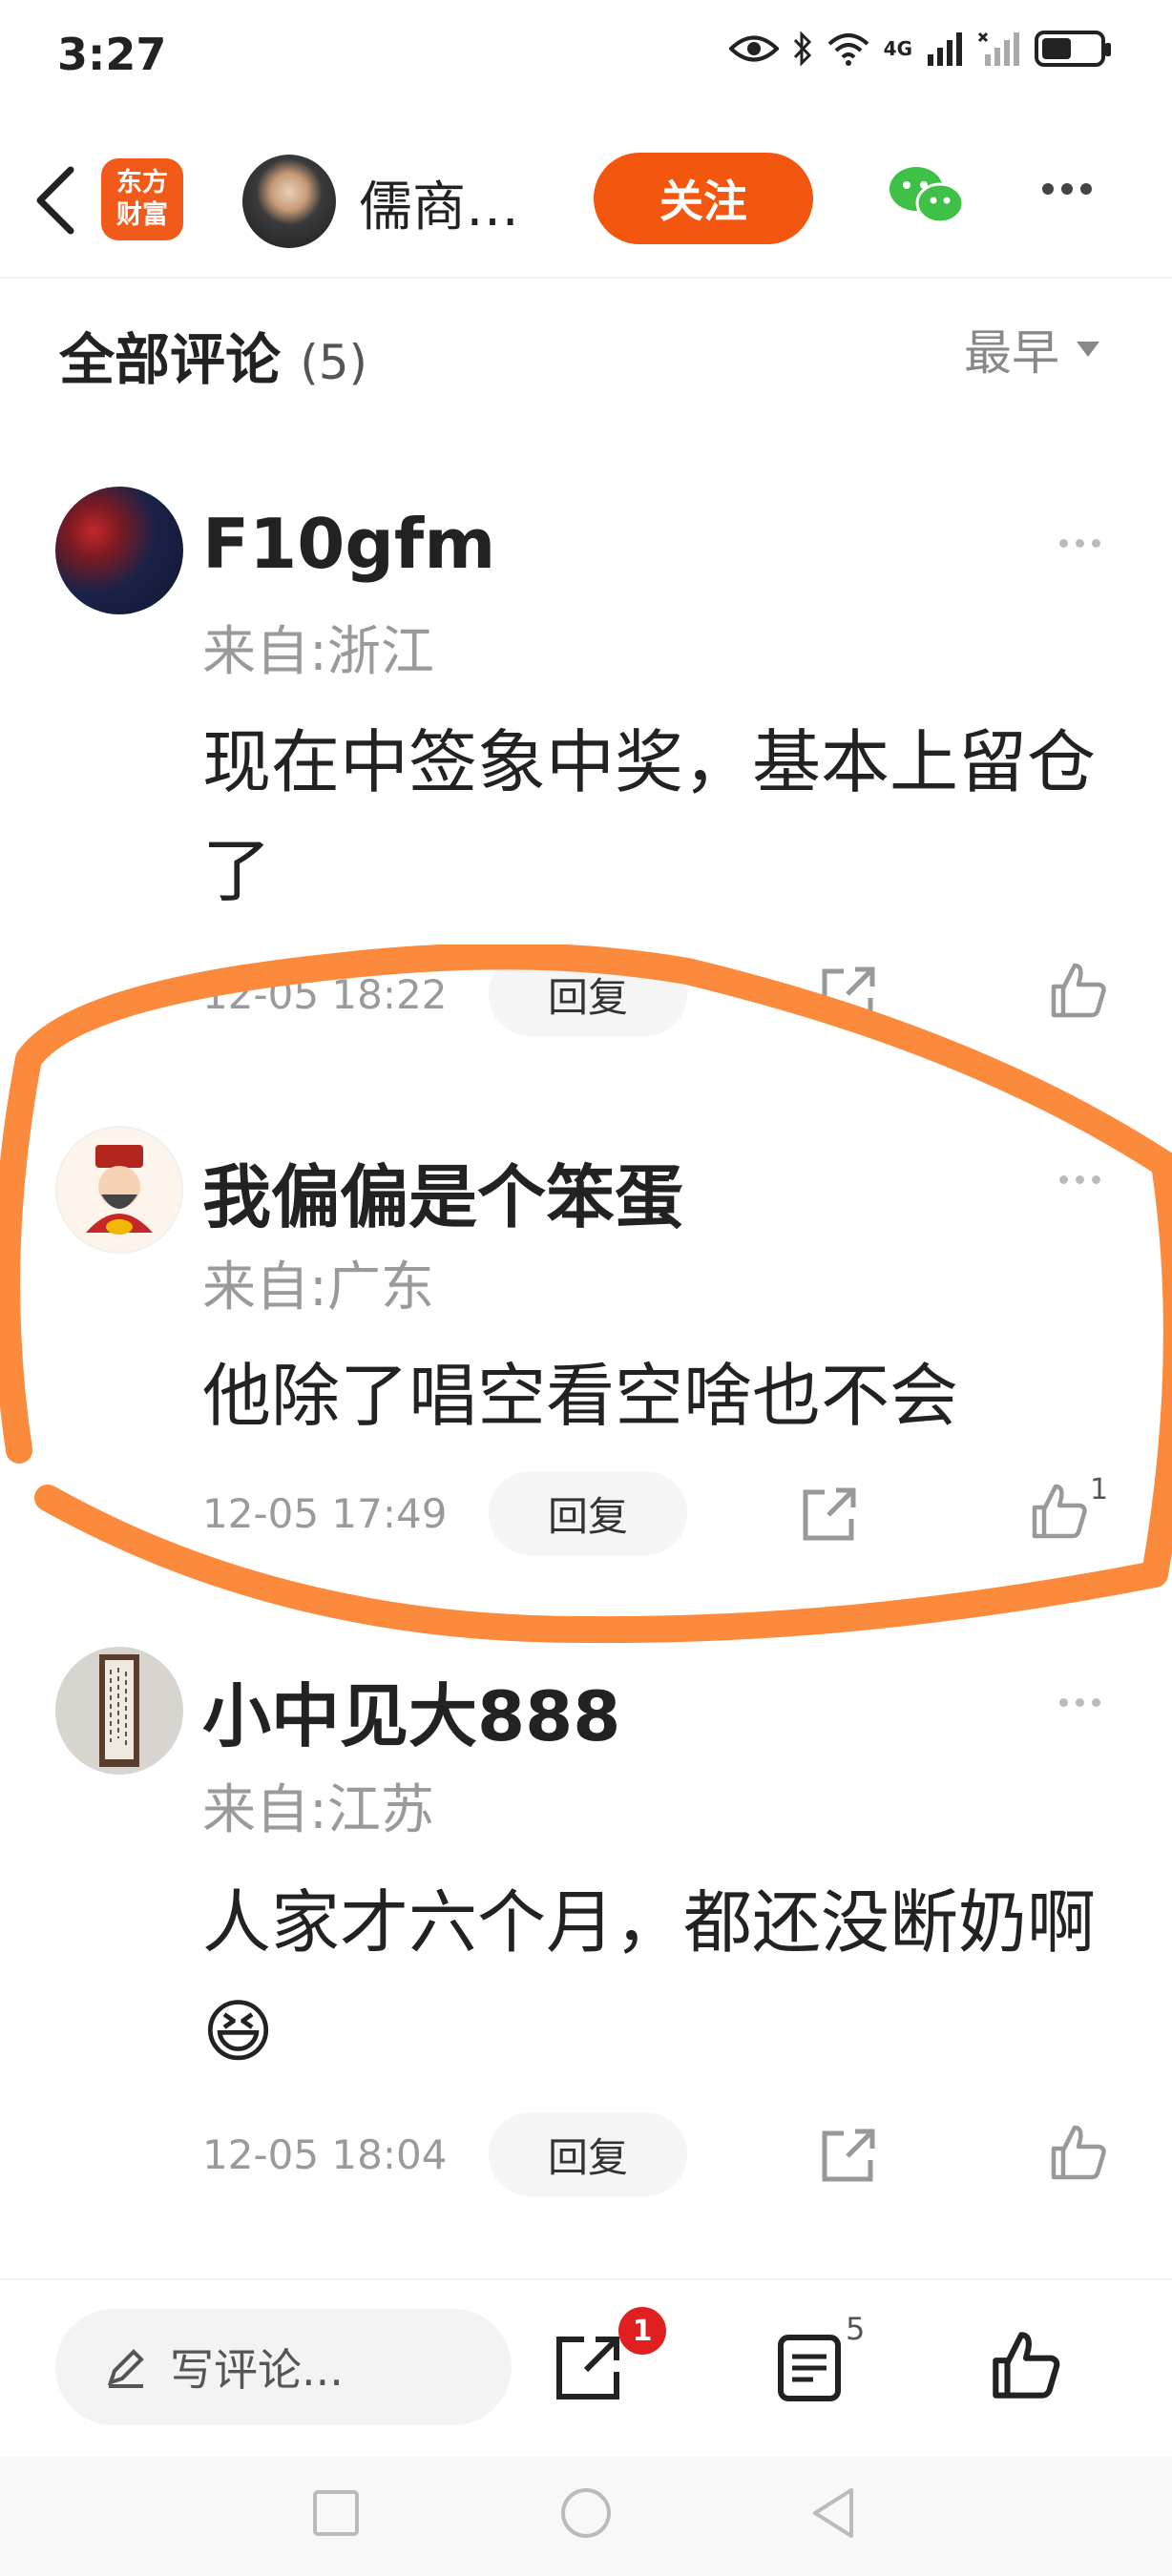 Image resolution: width=1172 pixels, height=2576 pixels. I want to click on like-icon, so click(1078, 2152).